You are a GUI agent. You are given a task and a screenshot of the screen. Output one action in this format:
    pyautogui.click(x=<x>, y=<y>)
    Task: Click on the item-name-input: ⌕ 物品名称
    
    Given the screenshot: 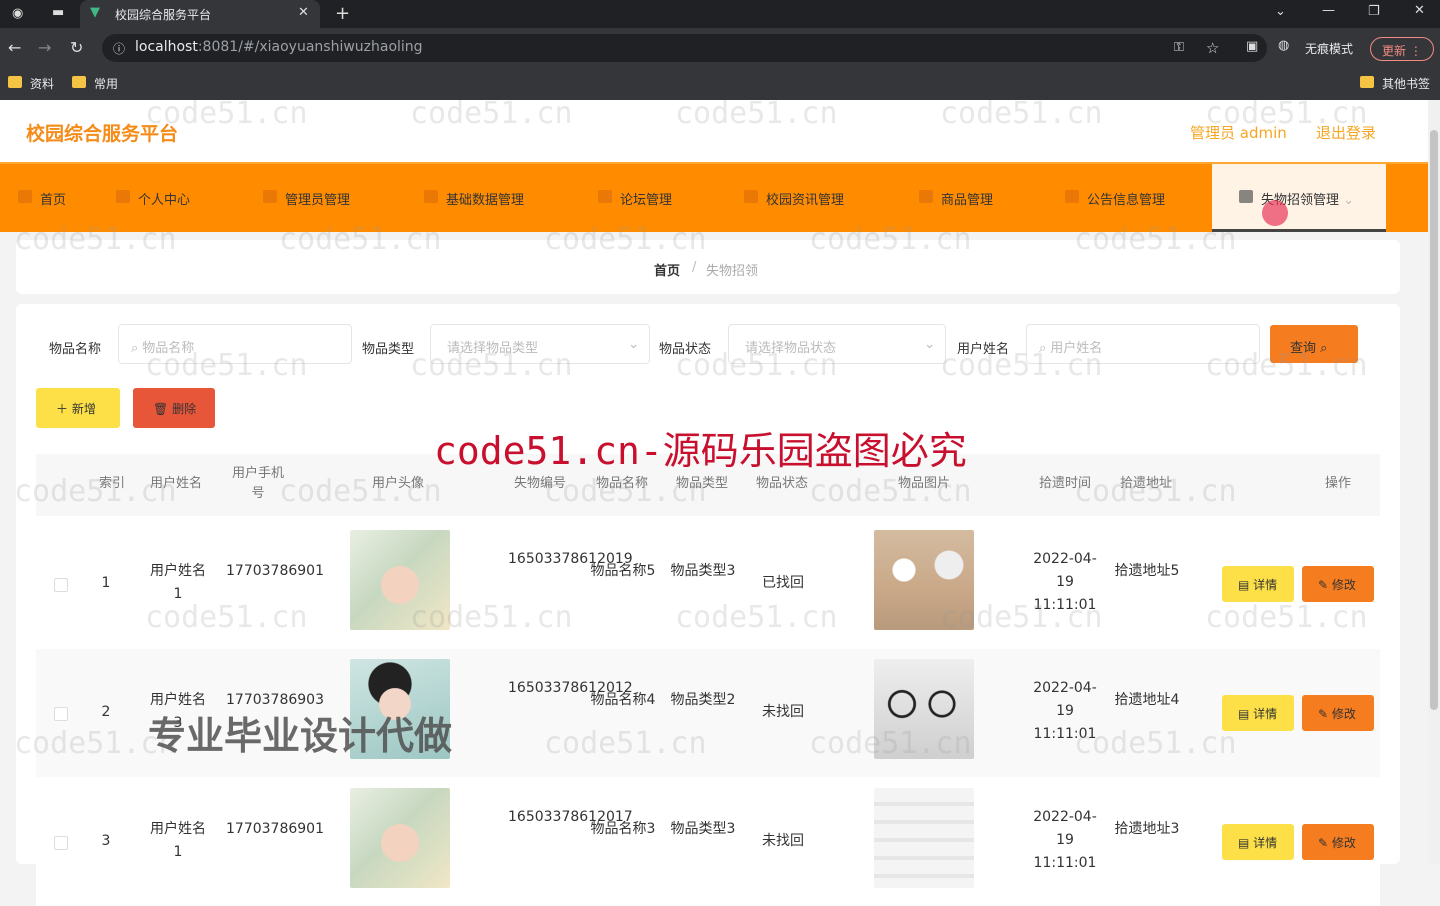 What is the action you would take?
    pyautogui.click(x=235, y=344)
    